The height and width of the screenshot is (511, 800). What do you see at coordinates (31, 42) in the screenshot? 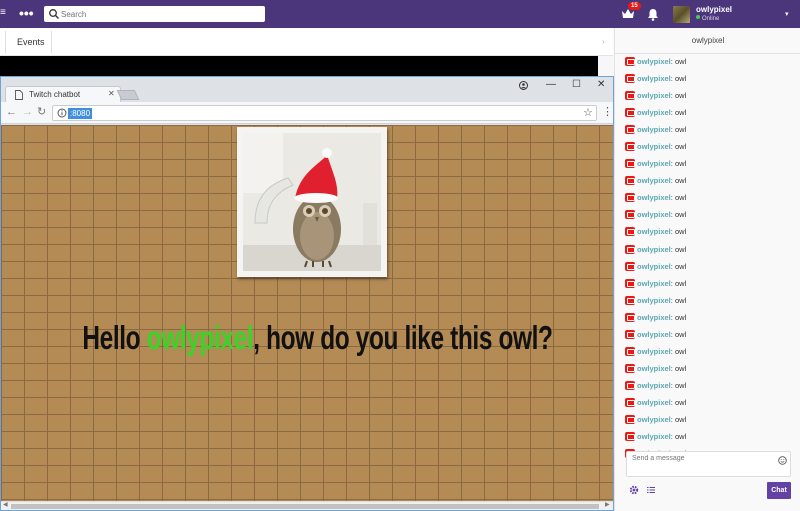
I see `events-tab: Events` at bounding box center [31, 42].